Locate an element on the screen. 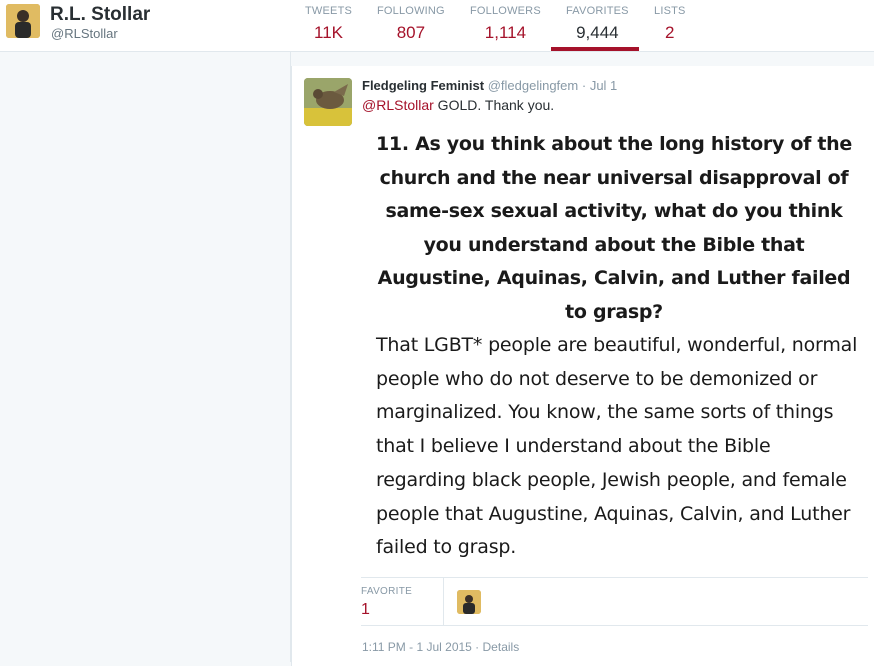 This screenshot has width=874, height=666. tweet-text: @RLStollar GOLD. Thank you. is located at coordinates (458, 105).